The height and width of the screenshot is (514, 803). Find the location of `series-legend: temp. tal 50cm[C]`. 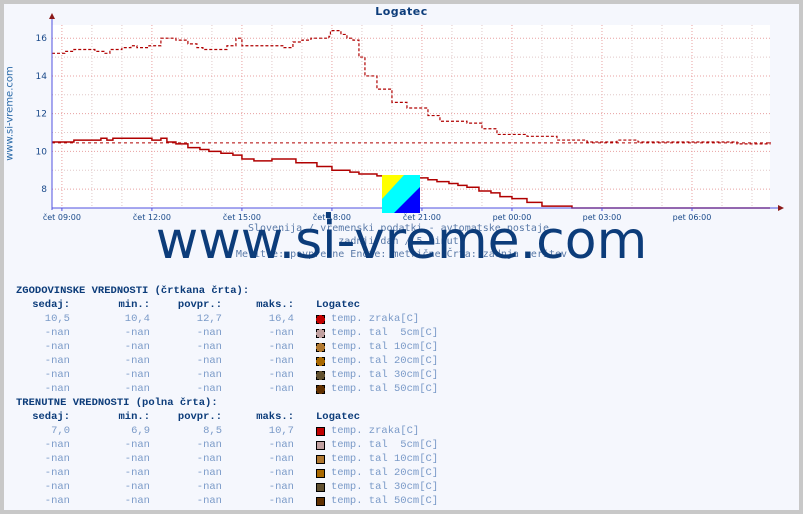

series-legend: temp. tal 50cm[C] is located at coordinates (395, 389).